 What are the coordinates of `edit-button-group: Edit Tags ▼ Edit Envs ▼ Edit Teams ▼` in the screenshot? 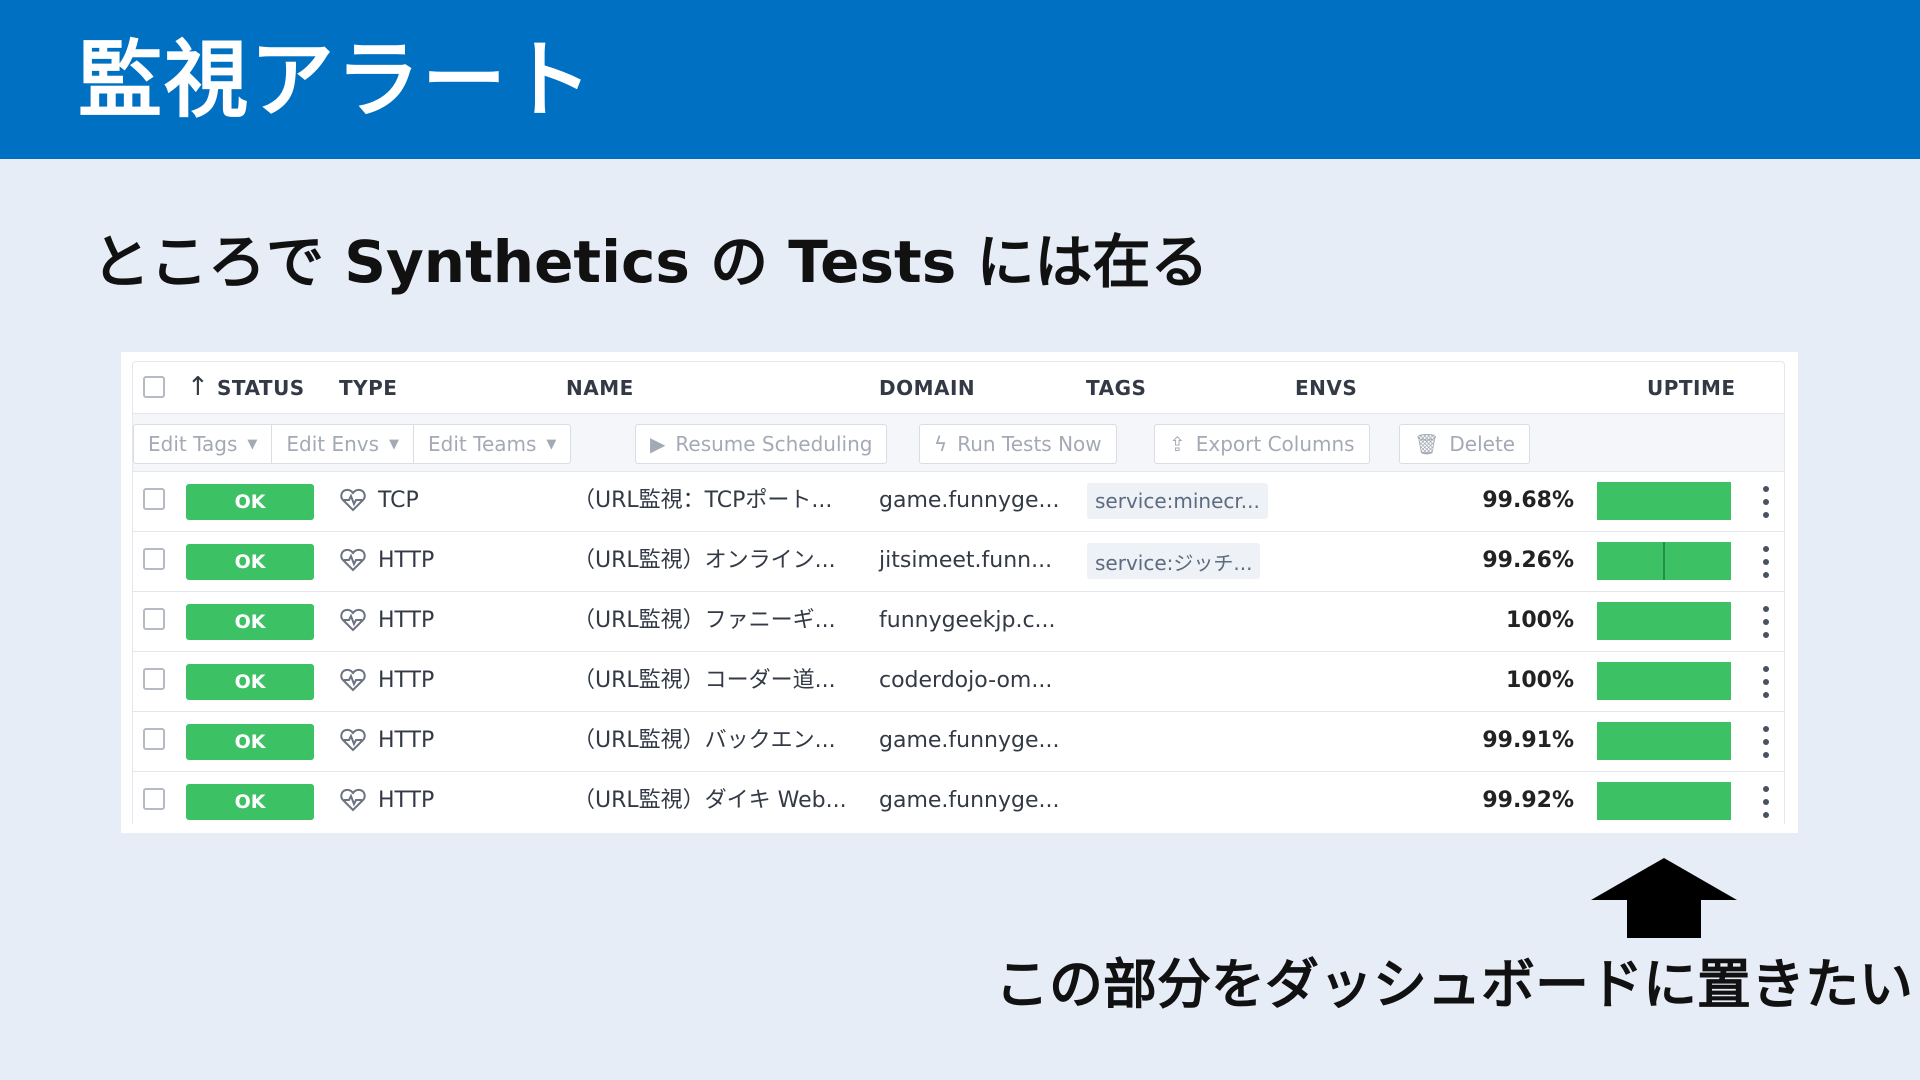 It's located at (352, 444).